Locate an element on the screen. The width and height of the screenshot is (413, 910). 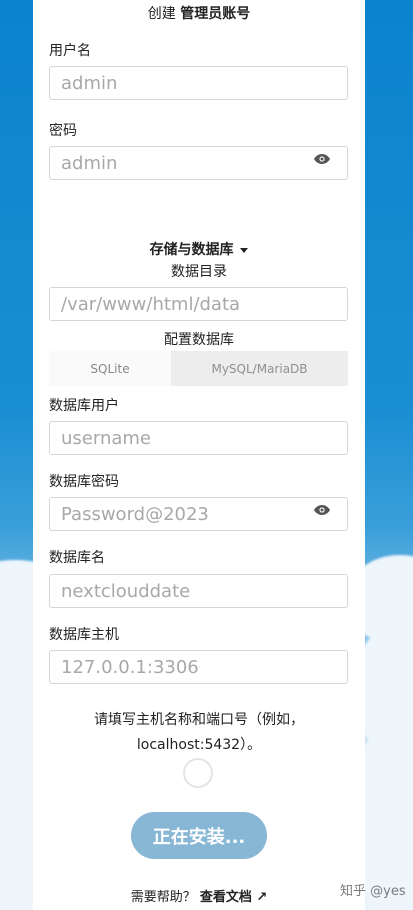
db-password-input is located at coordinates (198, 514).